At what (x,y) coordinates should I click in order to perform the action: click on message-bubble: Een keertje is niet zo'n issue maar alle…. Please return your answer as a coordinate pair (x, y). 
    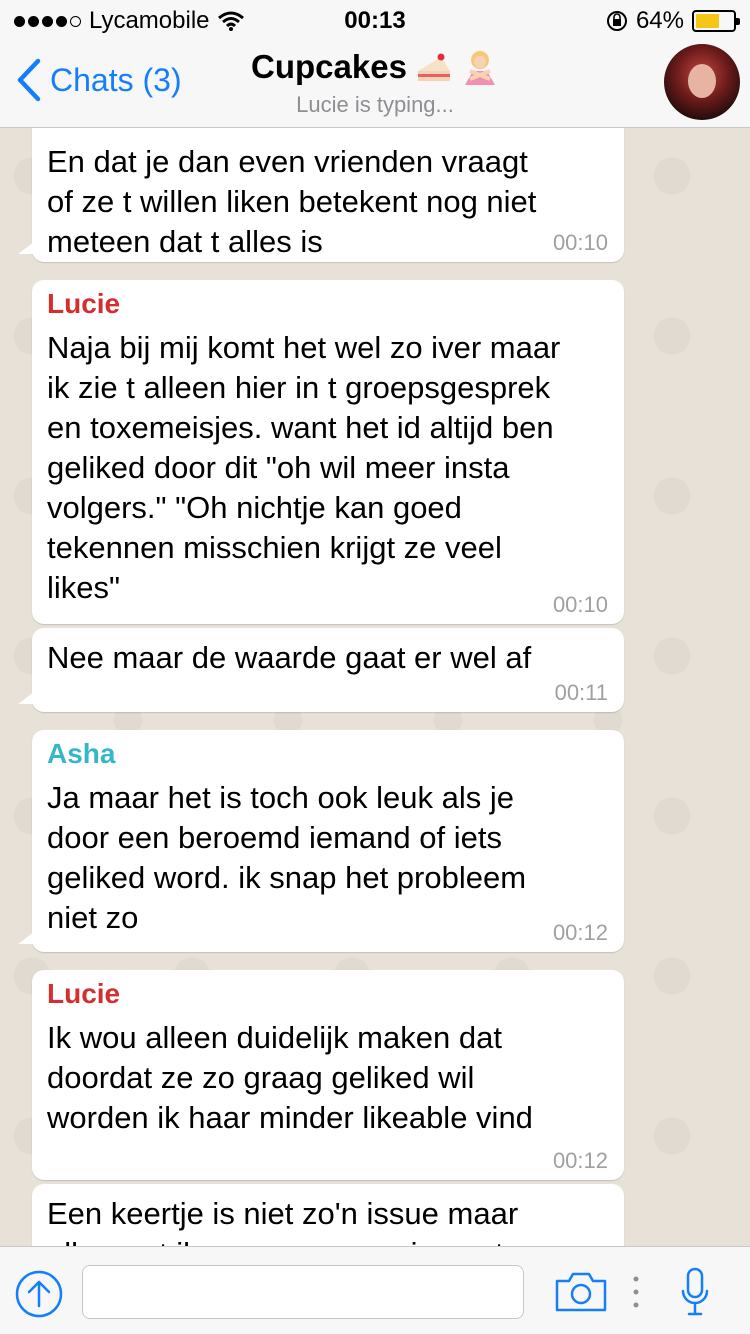
    Looking at the image, I should click on (328, 1215).